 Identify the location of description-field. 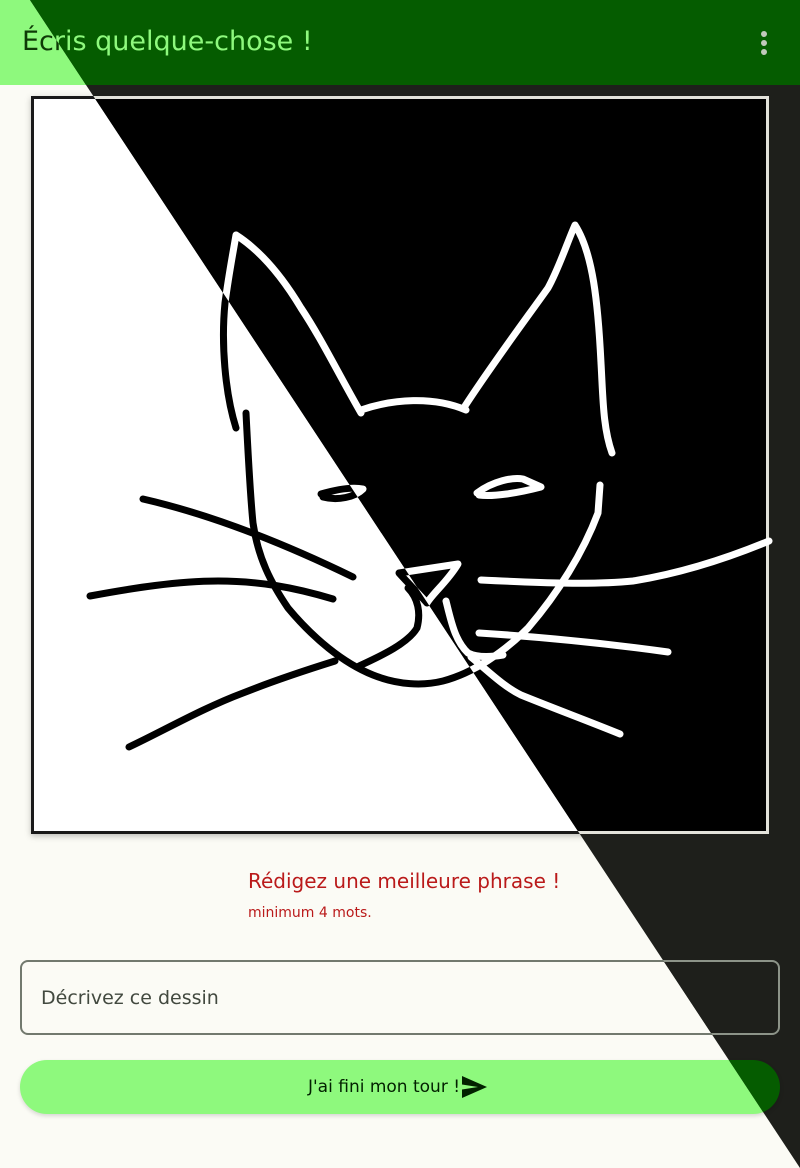
(400, 997).